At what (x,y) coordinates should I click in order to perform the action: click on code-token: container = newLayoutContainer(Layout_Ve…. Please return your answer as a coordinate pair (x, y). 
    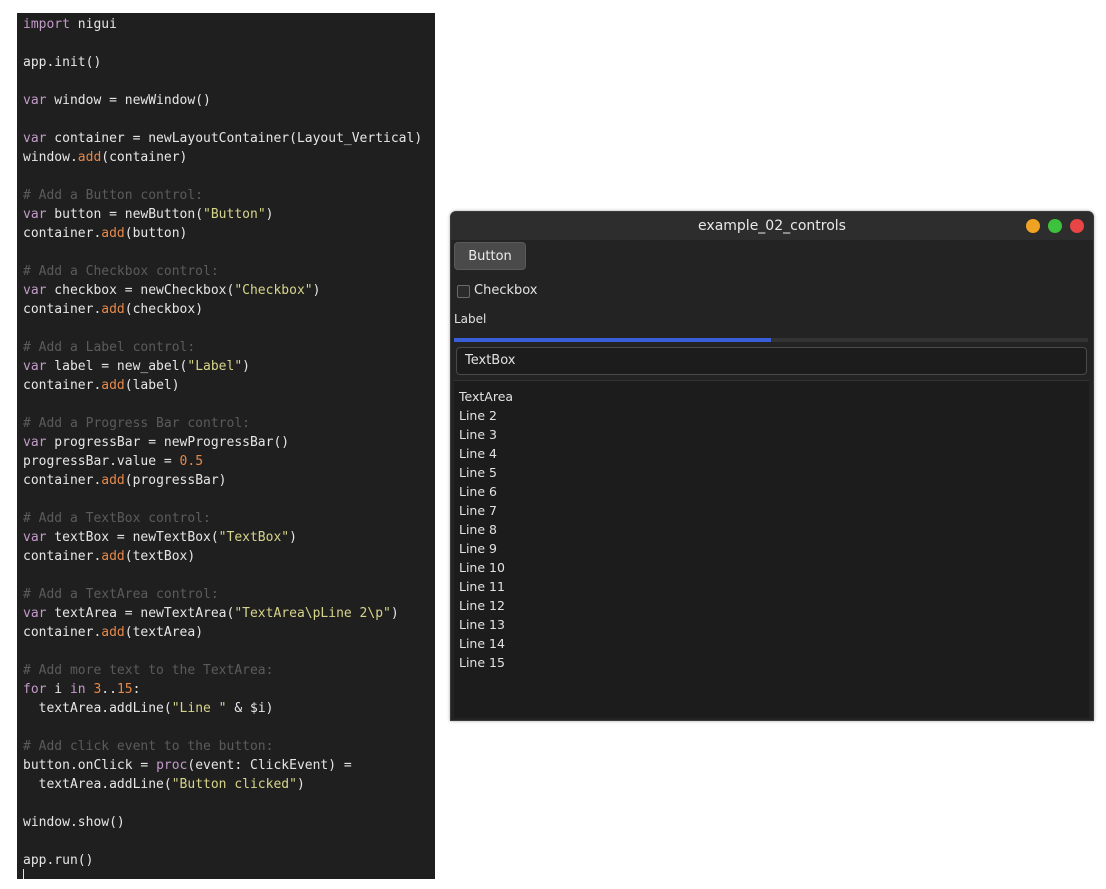
    Looking at the image, I should click on (234, 138).